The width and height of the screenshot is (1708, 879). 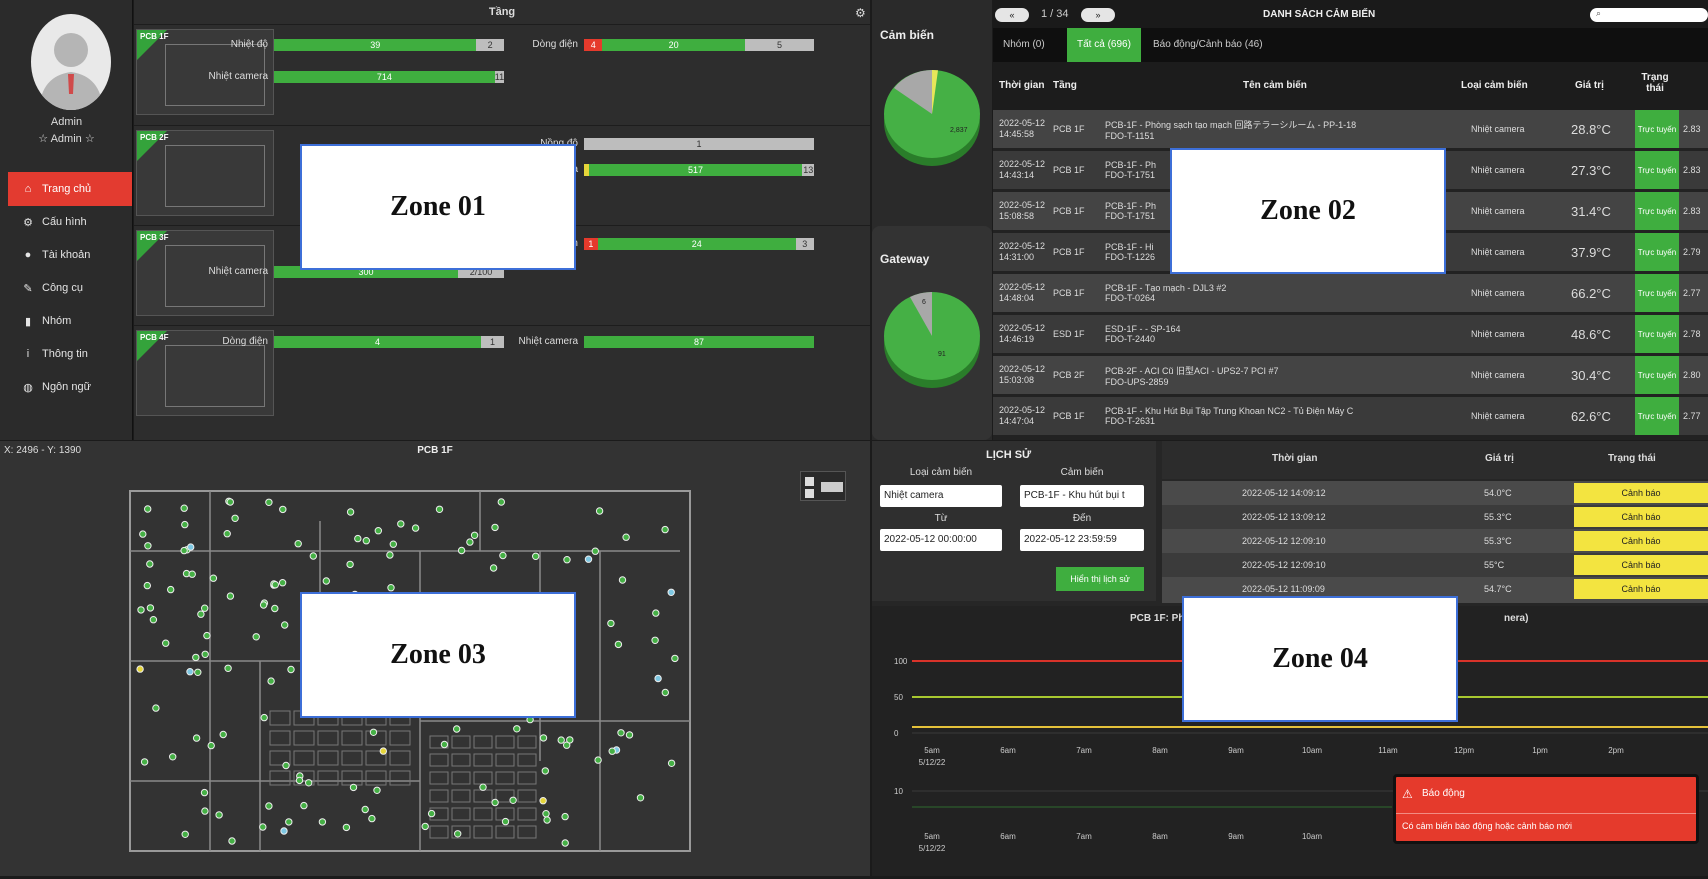 I want to click on from-date-input: 2022-05-12 00:00:00, so click(x=941, y=540).